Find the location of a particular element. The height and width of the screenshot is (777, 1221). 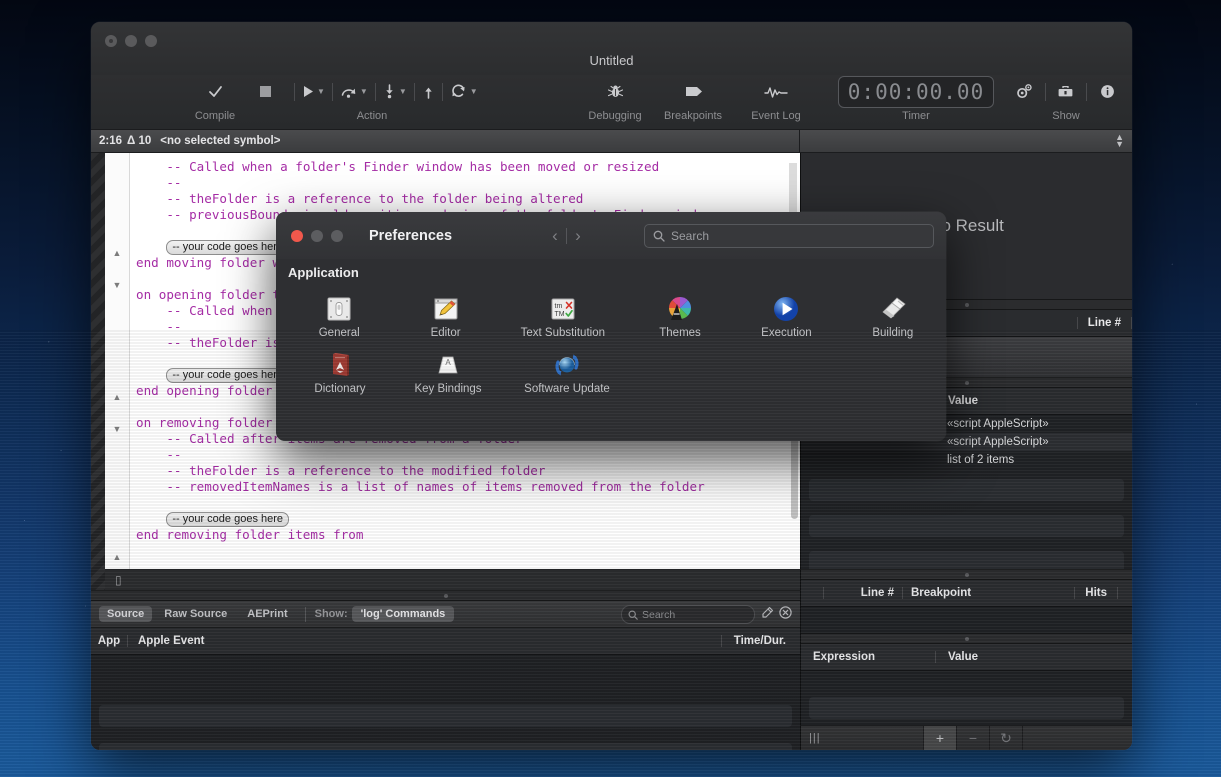

close-log-icon is located at coordinates (785, 615).